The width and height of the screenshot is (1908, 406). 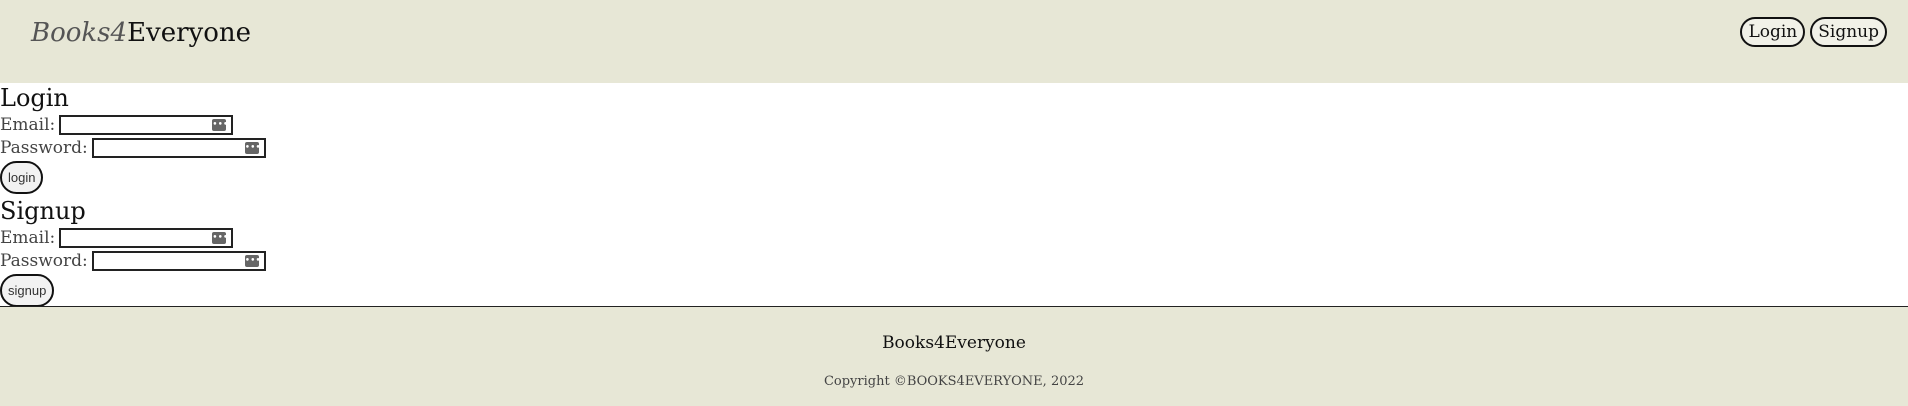 What do you see at coordinates (178, 260) in the screenshot?
I see `signup-password-field: •••` at bounding box center [178, 260].